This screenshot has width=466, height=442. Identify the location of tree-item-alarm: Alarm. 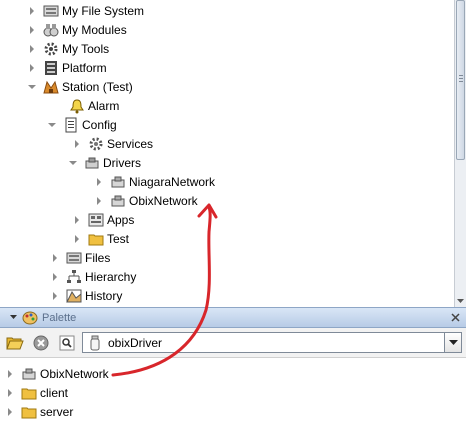
(86, 105).